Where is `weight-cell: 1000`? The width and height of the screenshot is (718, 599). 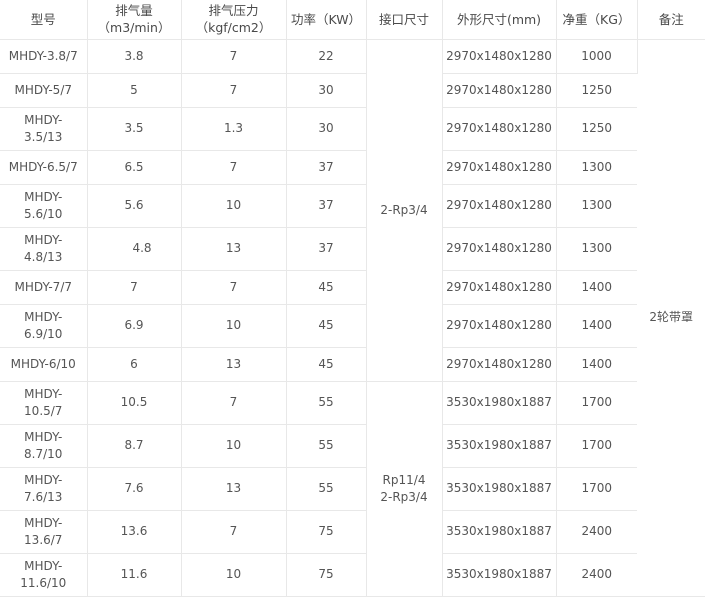
weight-cell: 1000 is located at coordinates (597, 56).